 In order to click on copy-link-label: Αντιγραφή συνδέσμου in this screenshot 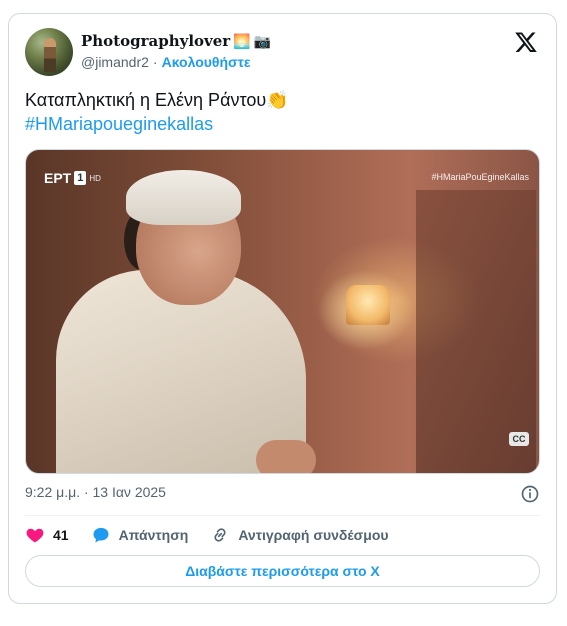, I will do `click(313, 535)`.